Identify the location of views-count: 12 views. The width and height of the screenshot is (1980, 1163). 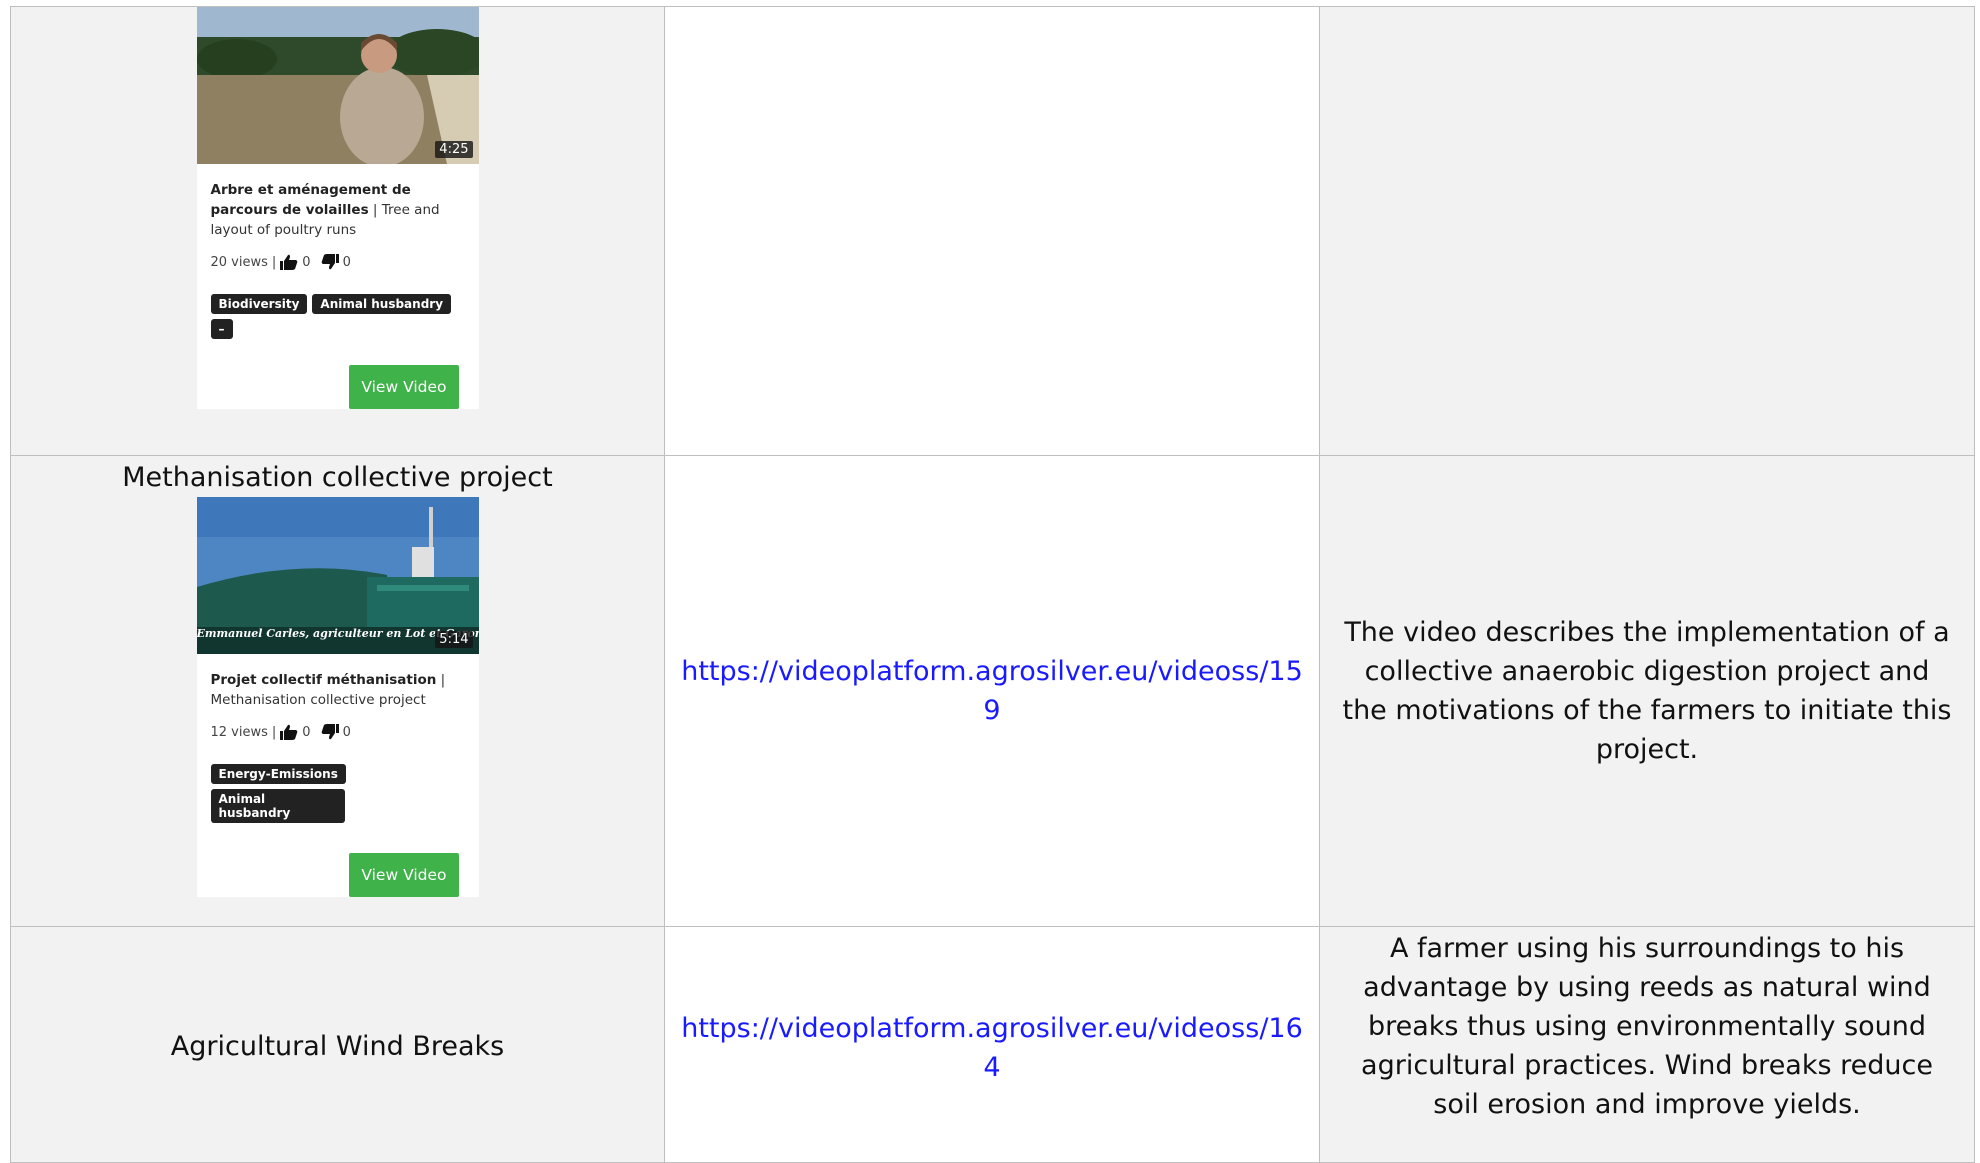
(239, 732).